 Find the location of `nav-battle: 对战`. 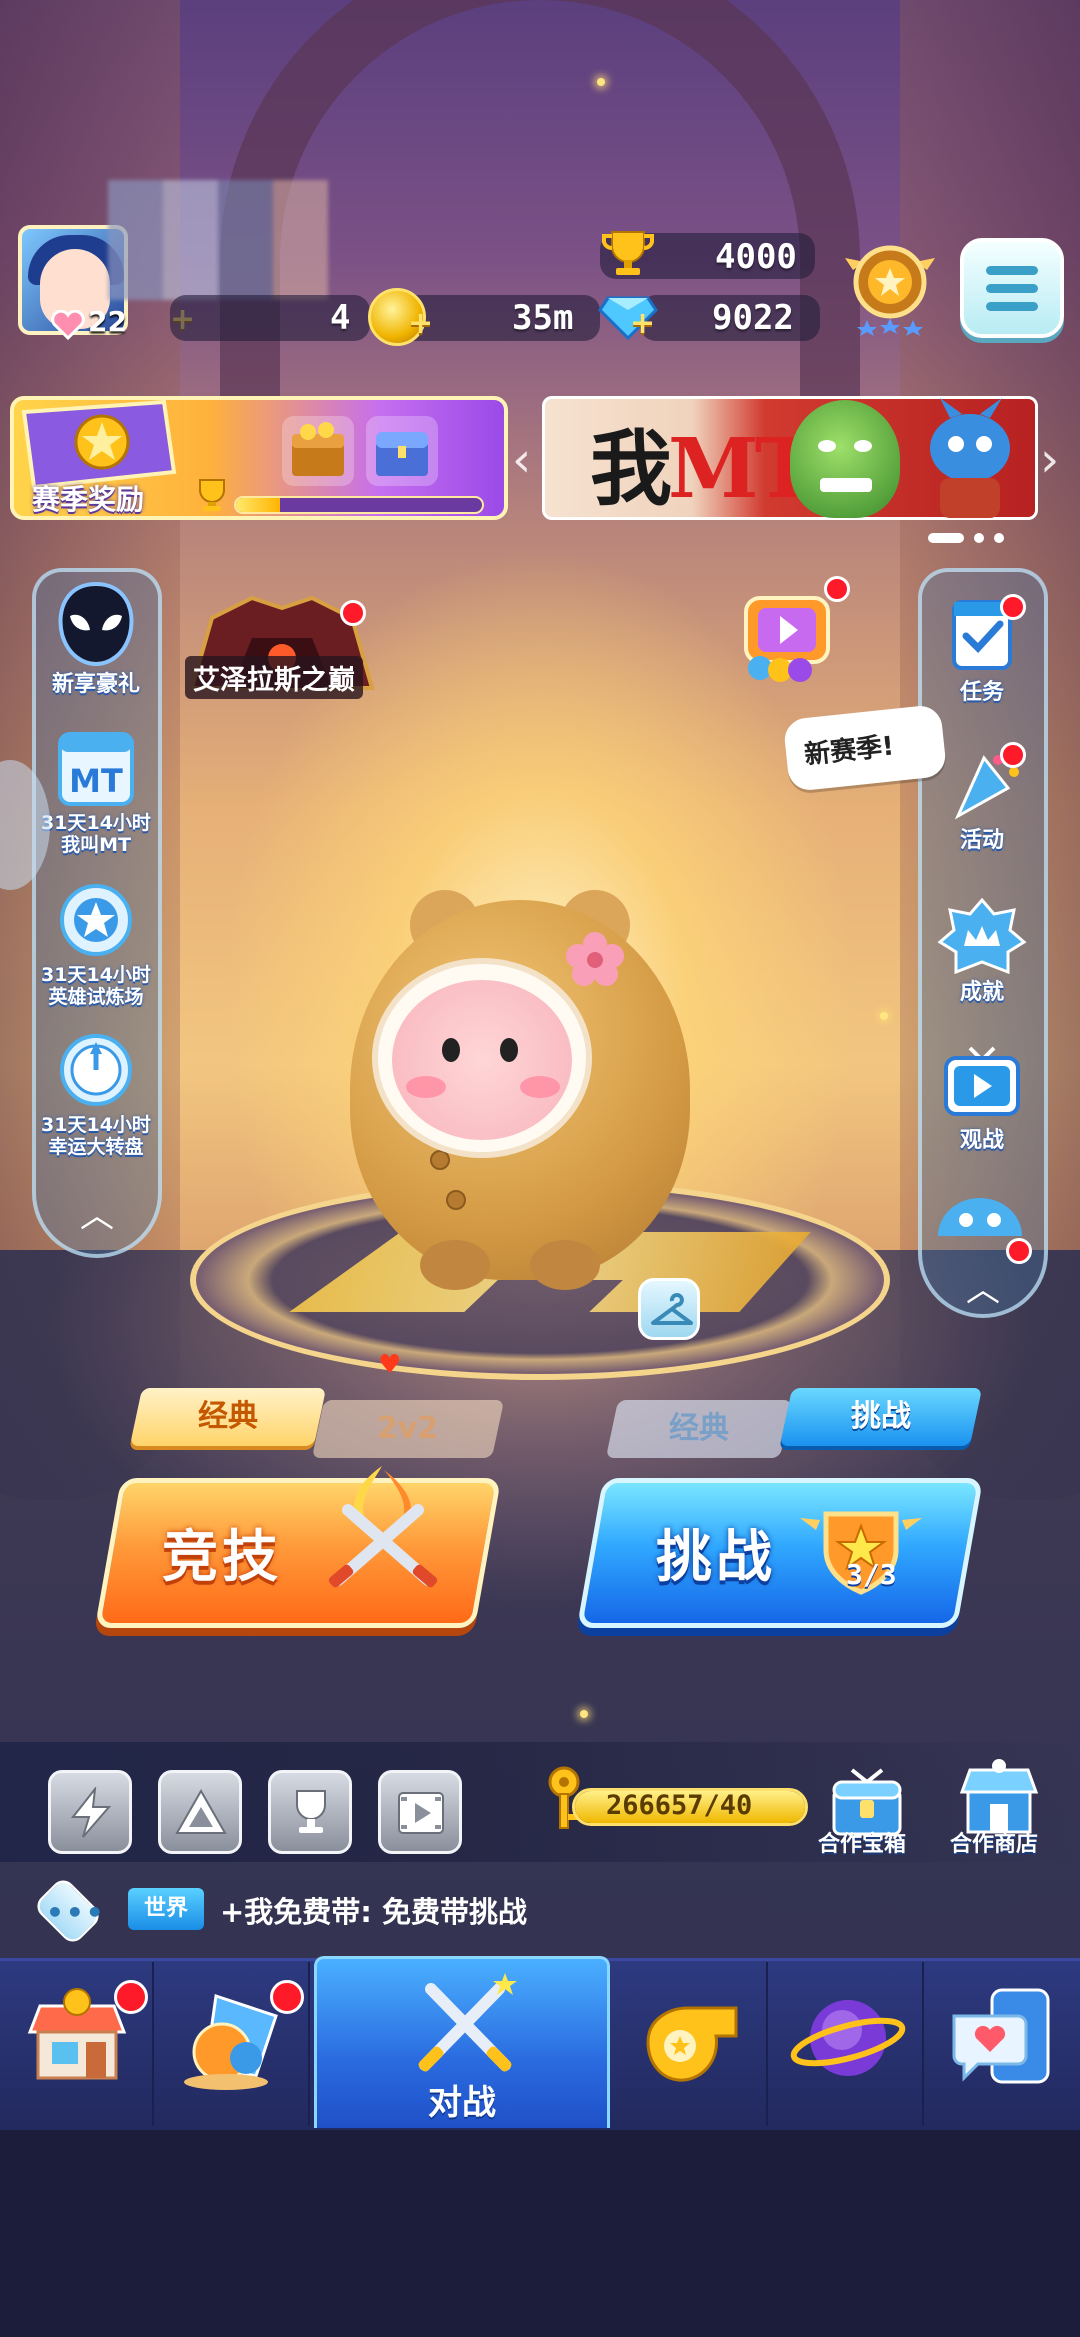

nav-battle: 对战 is located at coordinates (462, 2042).